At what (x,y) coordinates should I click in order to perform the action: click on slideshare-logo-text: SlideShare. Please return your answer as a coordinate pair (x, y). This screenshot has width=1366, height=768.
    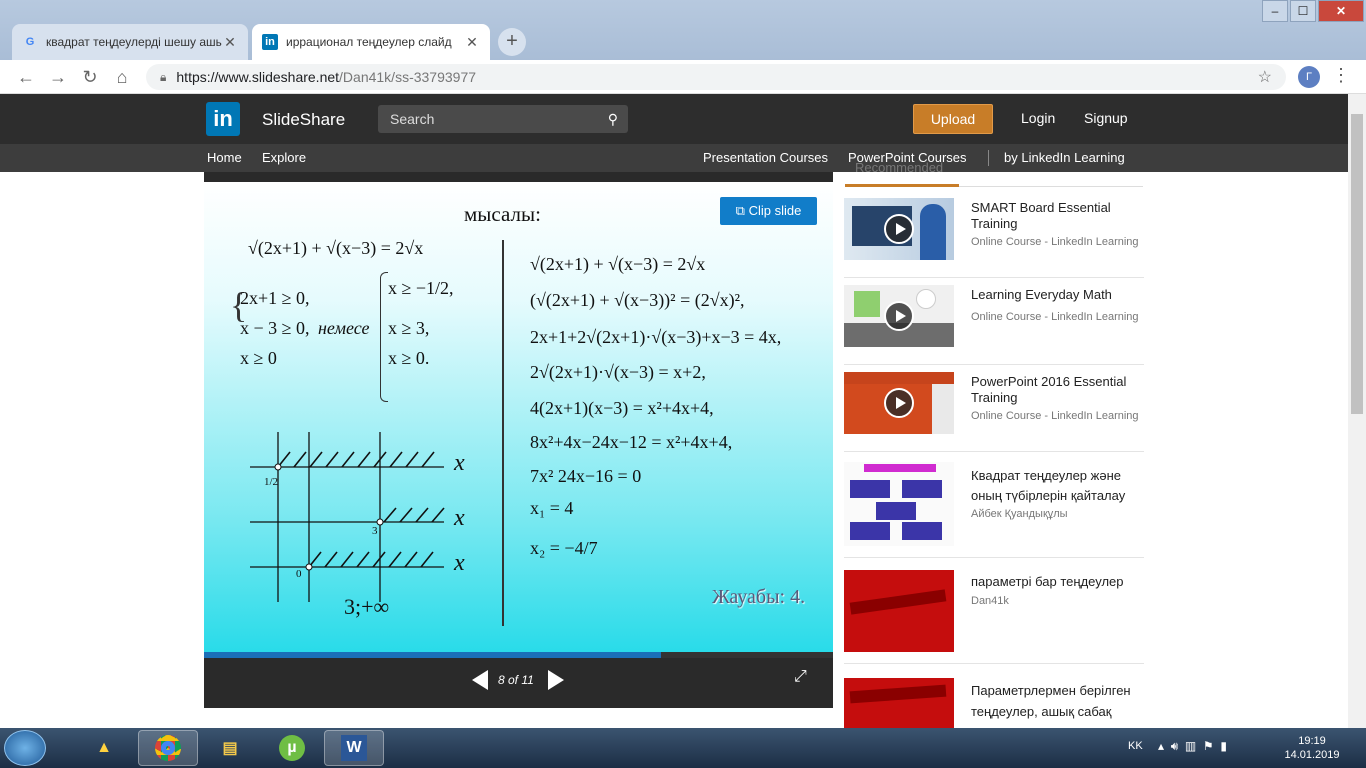
    Looking at the image, I should click on (303, 120).